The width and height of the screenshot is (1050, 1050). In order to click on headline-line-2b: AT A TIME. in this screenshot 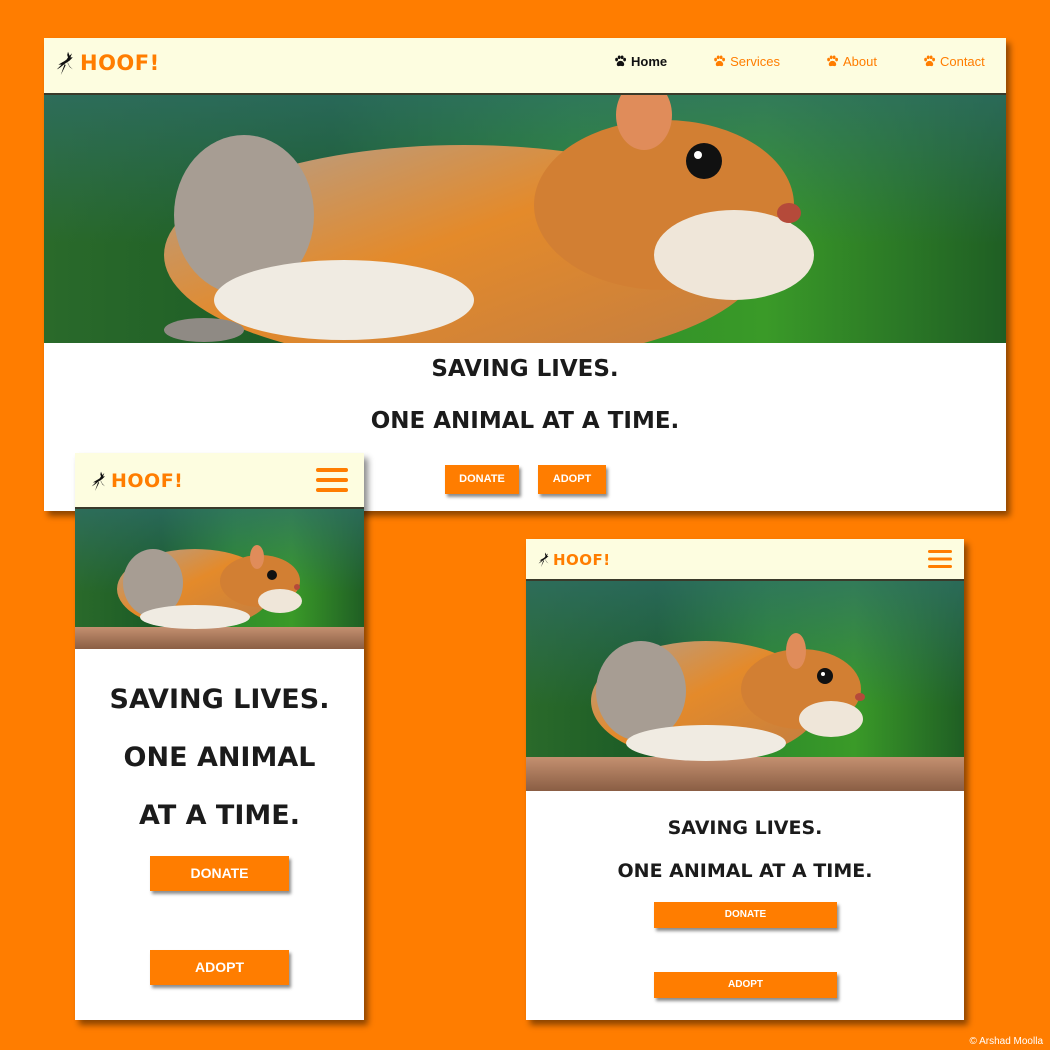, I will do `click(219, 815)`.